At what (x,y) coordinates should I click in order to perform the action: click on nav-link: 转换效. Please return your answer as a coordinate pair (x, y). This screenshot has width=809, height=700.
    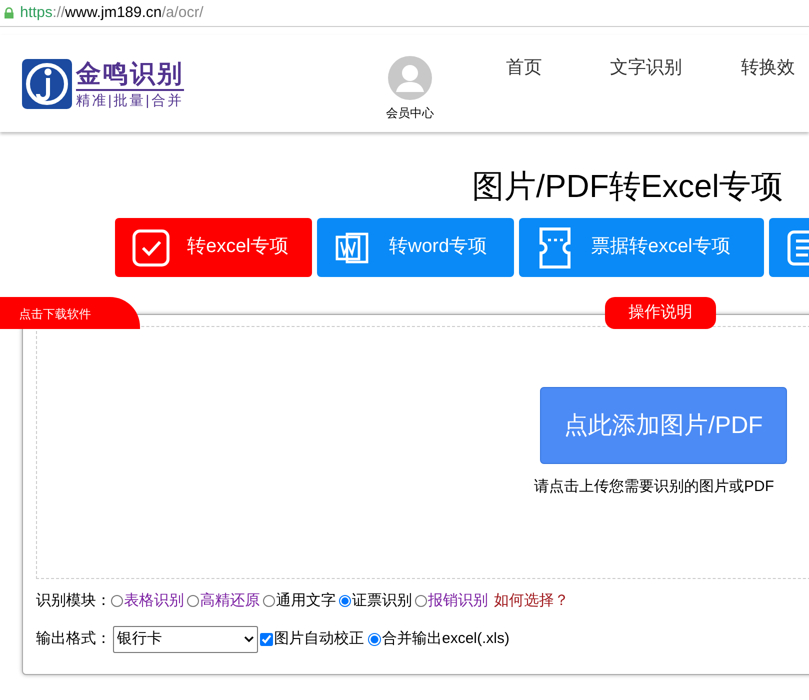
    Looking at the image, I should click on (768, 67).